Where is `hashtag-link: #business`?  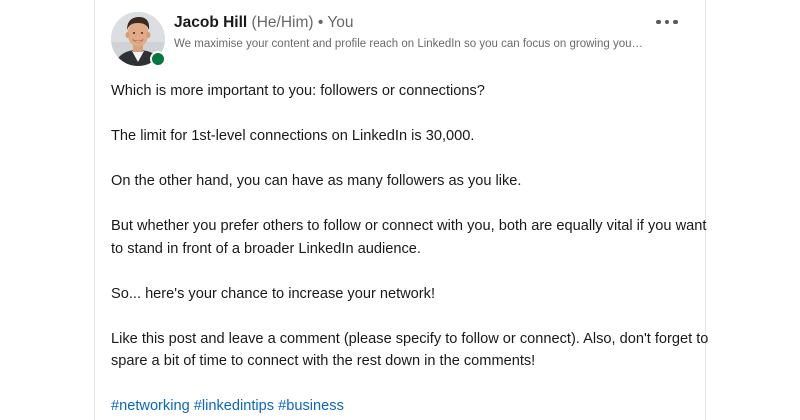
hashtag-link: #business is located at coordinates (311, 406).